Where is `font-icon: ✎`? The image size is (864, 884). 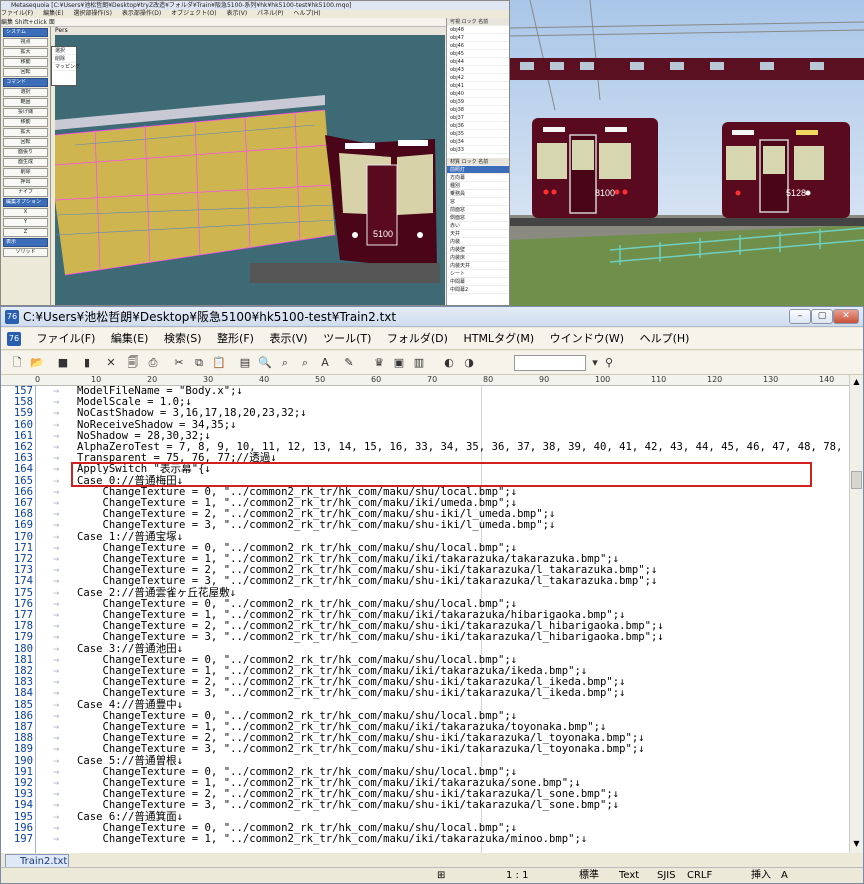
font-icon: ✎ is located at coordinates (349, 363).